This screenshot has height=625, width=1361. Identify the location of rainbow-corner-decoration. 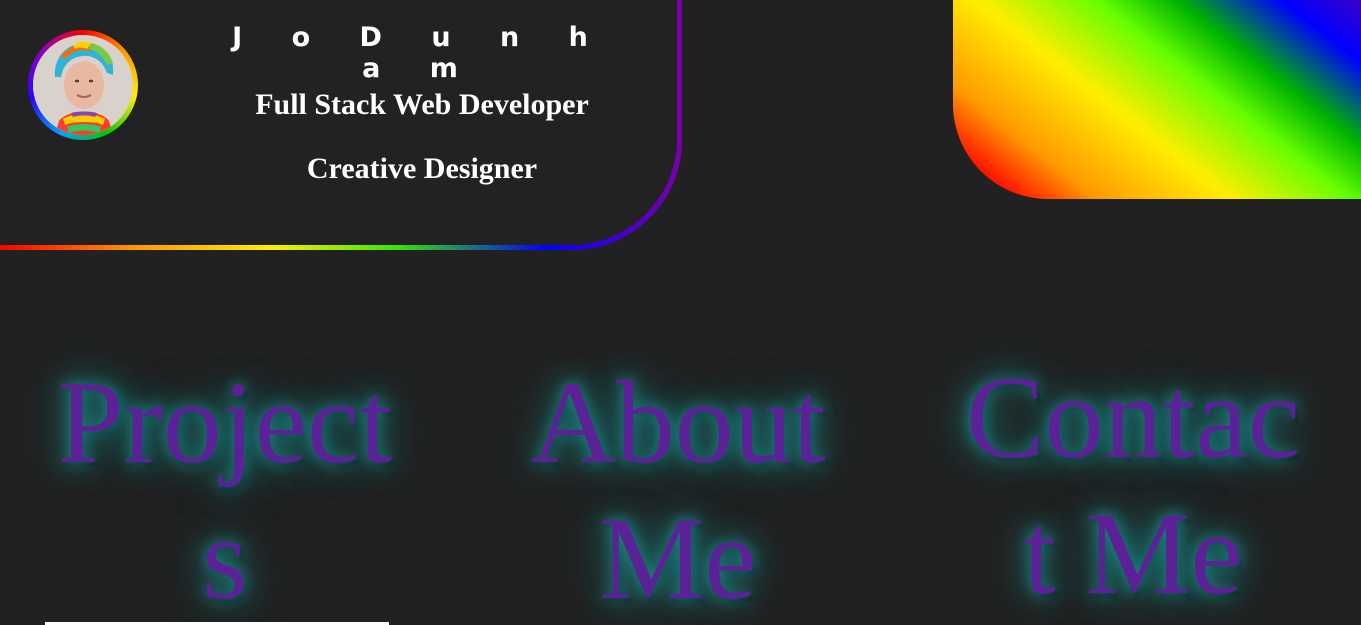
(1157, 99).